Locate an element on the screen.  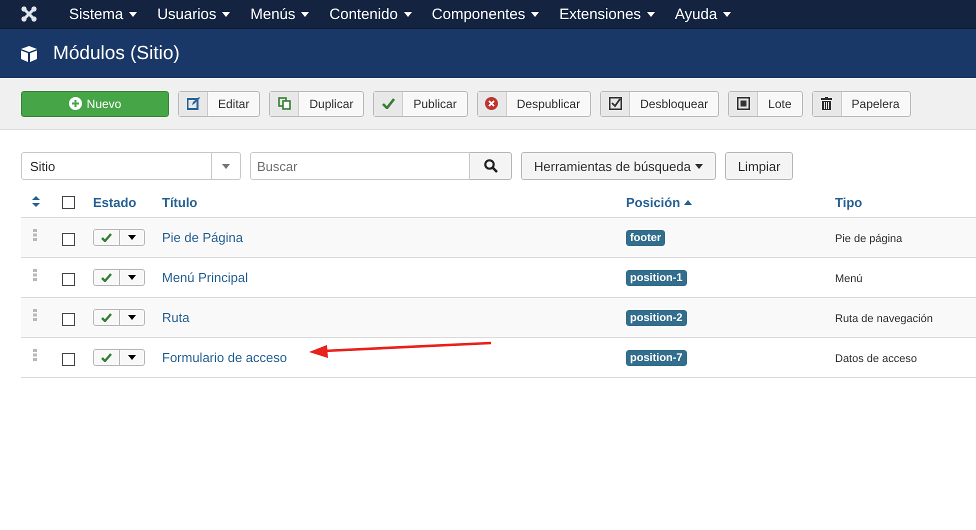
module-title-link: Menú Principal is located at coordinates (205, 277).